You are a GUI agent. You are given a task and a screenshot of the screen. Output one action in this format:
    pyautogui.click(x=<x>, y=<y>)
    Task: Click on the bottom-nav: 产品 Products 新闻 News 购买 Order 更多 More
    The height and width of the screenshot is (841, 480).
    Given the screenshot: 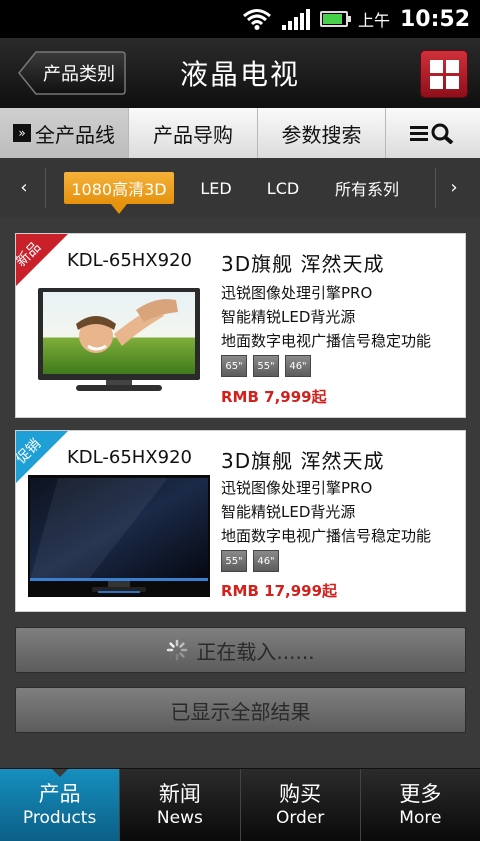 What is the action you would take?
    pyautogui.click(x=240, y=804)
    